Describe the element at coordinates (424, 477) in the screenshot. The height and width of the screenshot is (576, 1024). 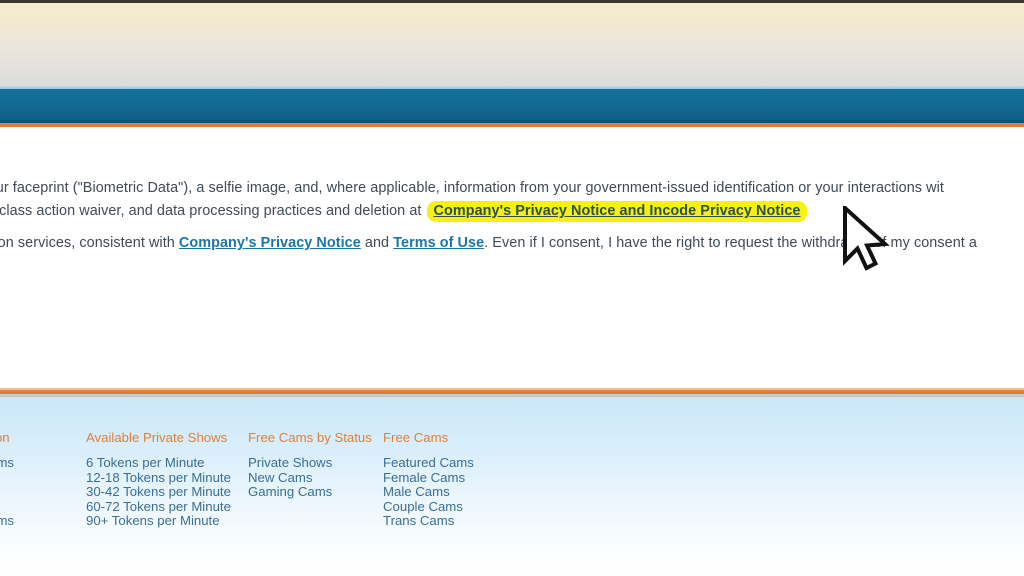
I see `footer-link: Female Cams` at that location.